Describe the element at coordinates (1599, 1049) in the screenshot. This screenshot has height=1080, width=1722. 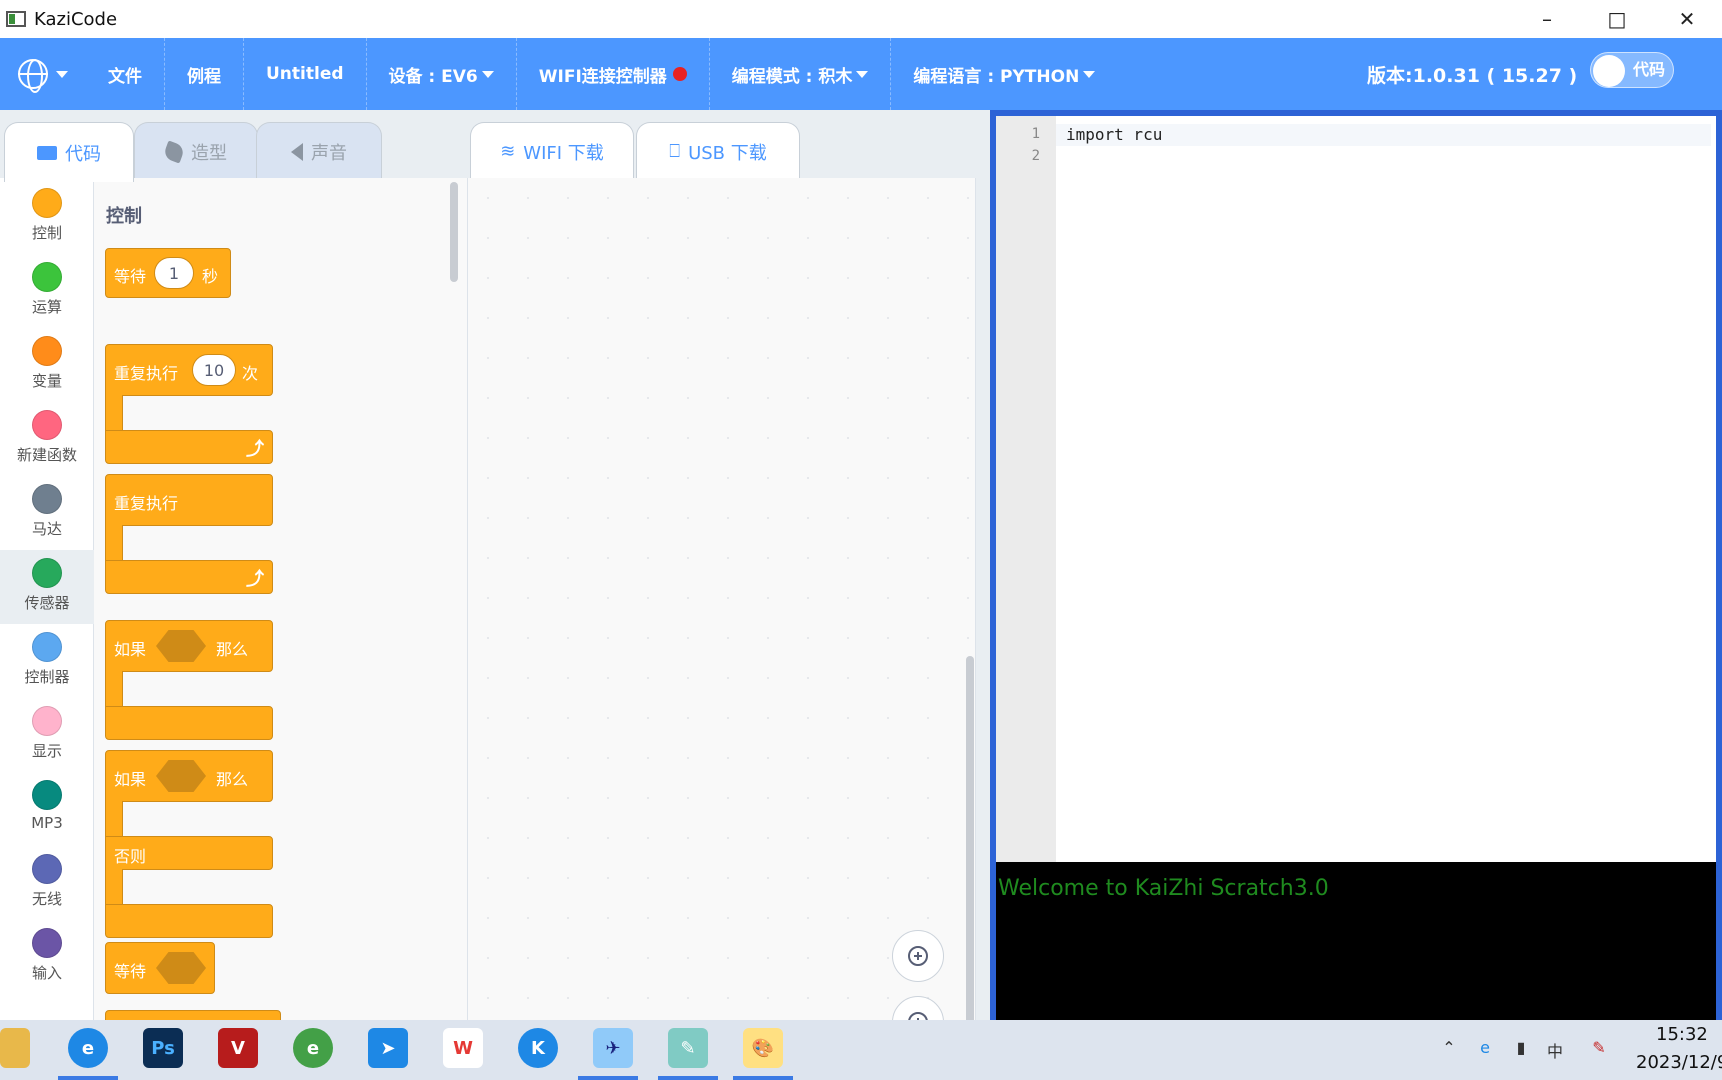
I see `input-tool-icon: ✎` at that location.